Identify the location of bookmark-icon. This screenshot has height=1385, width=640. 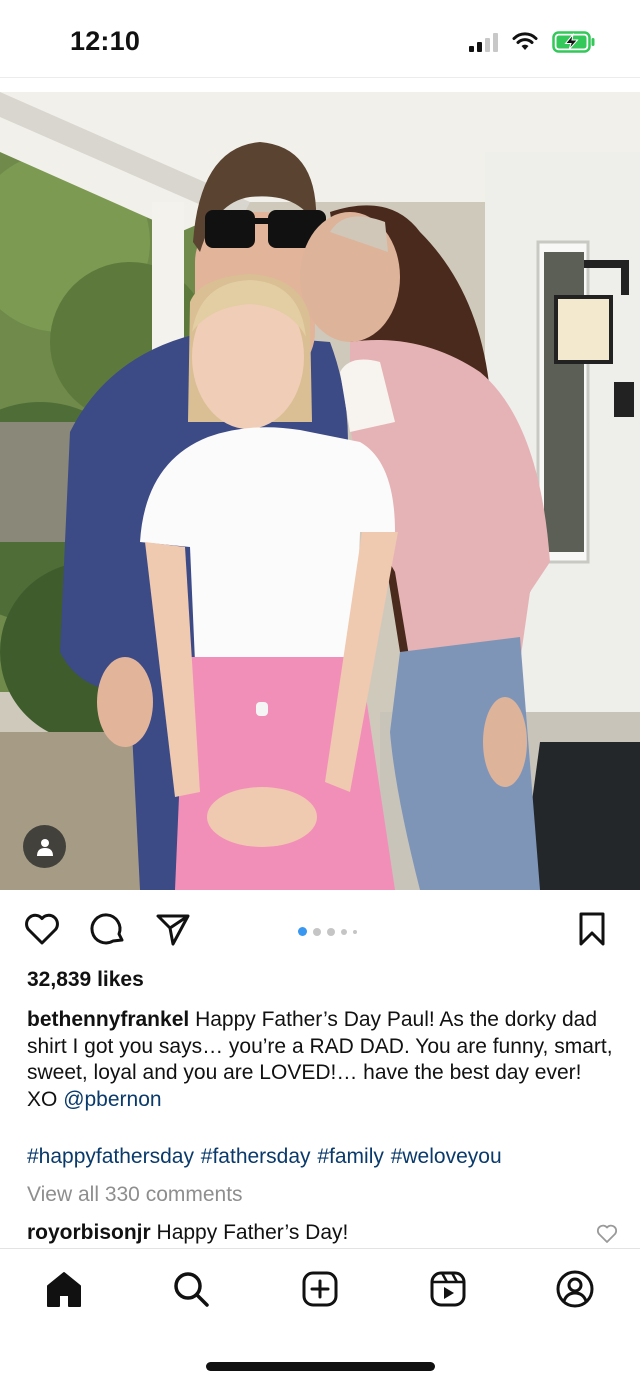
(592, 929).